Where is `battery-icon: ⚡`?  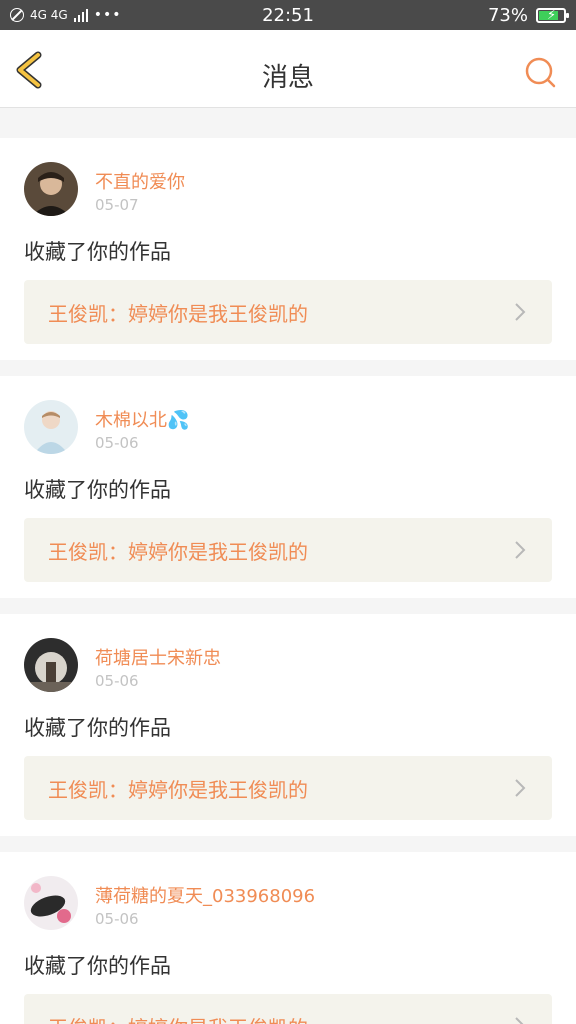
battery-icon: ⚡ is located at coordinates (552, 15).